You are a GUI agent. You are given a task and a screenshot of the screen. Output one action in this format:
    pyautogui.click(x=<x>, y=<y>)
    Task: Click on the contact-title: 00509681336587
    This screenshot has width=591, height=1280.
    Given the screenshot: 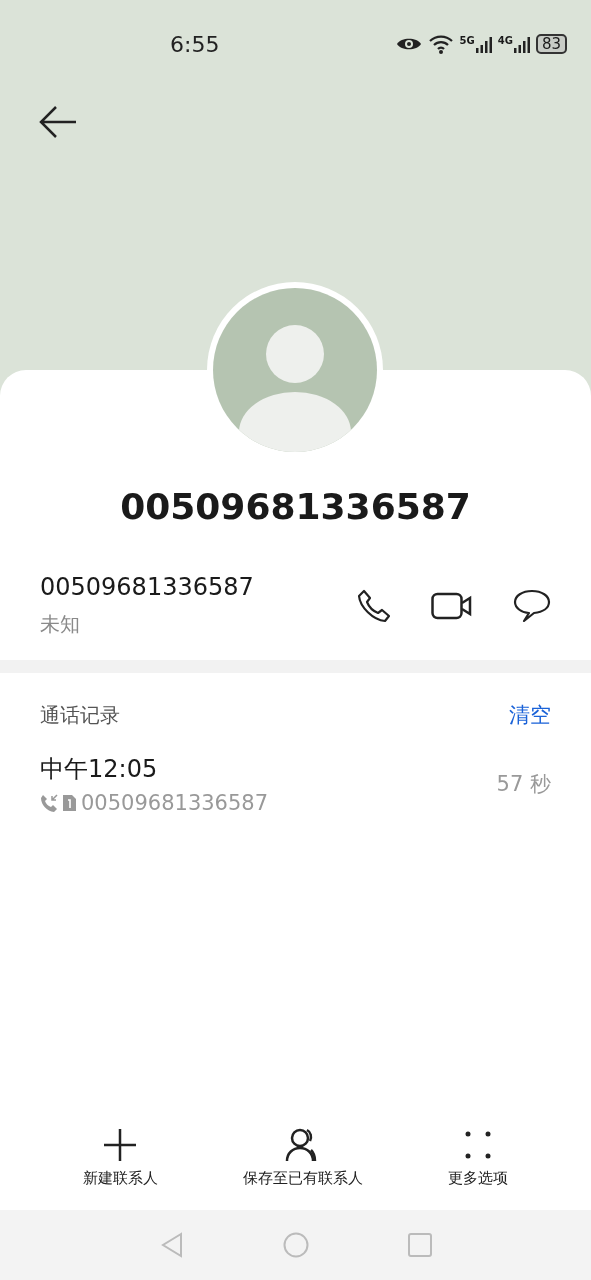 What is the action you would take?
    pyautogui.click(x=295, y=506)
    